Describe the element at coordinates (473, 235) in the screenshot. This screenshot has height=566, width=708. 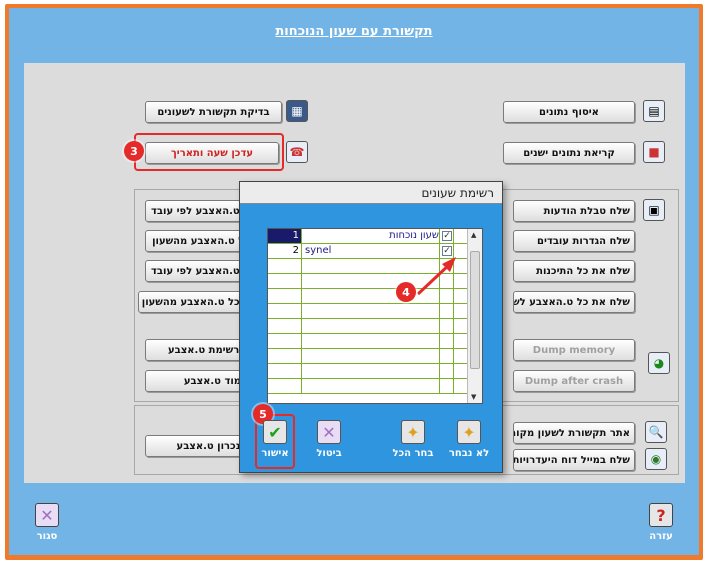
I see `scroll-up-icon: ▲` at that location.